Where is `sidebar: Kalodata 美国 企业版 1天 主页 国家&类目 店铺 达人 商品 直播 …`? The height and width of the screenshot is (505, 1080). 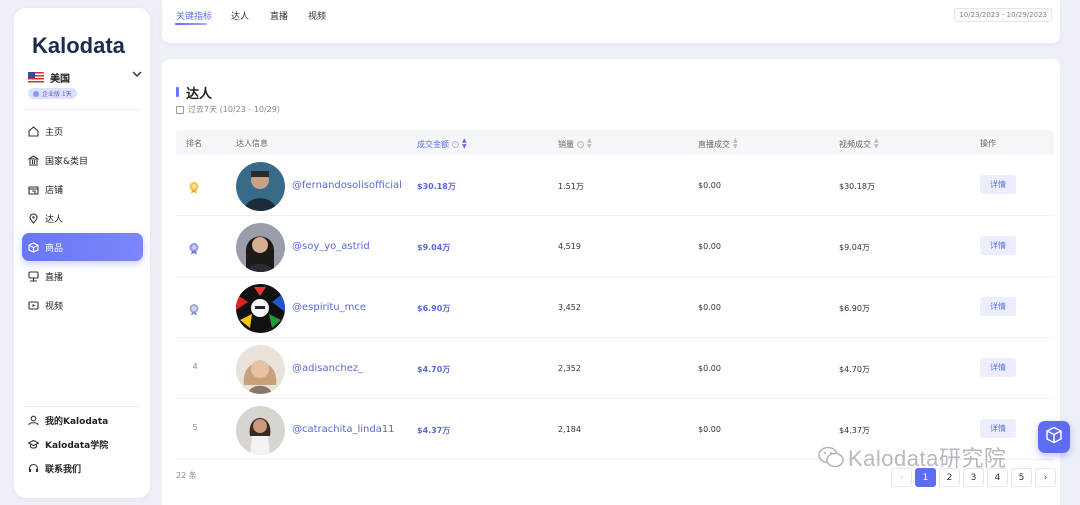 sidebar: Kalodata 美国 企业版 1天 主页 国家&类目 店铺 达人 商品 直播 … is located at coordinates (82, 253).